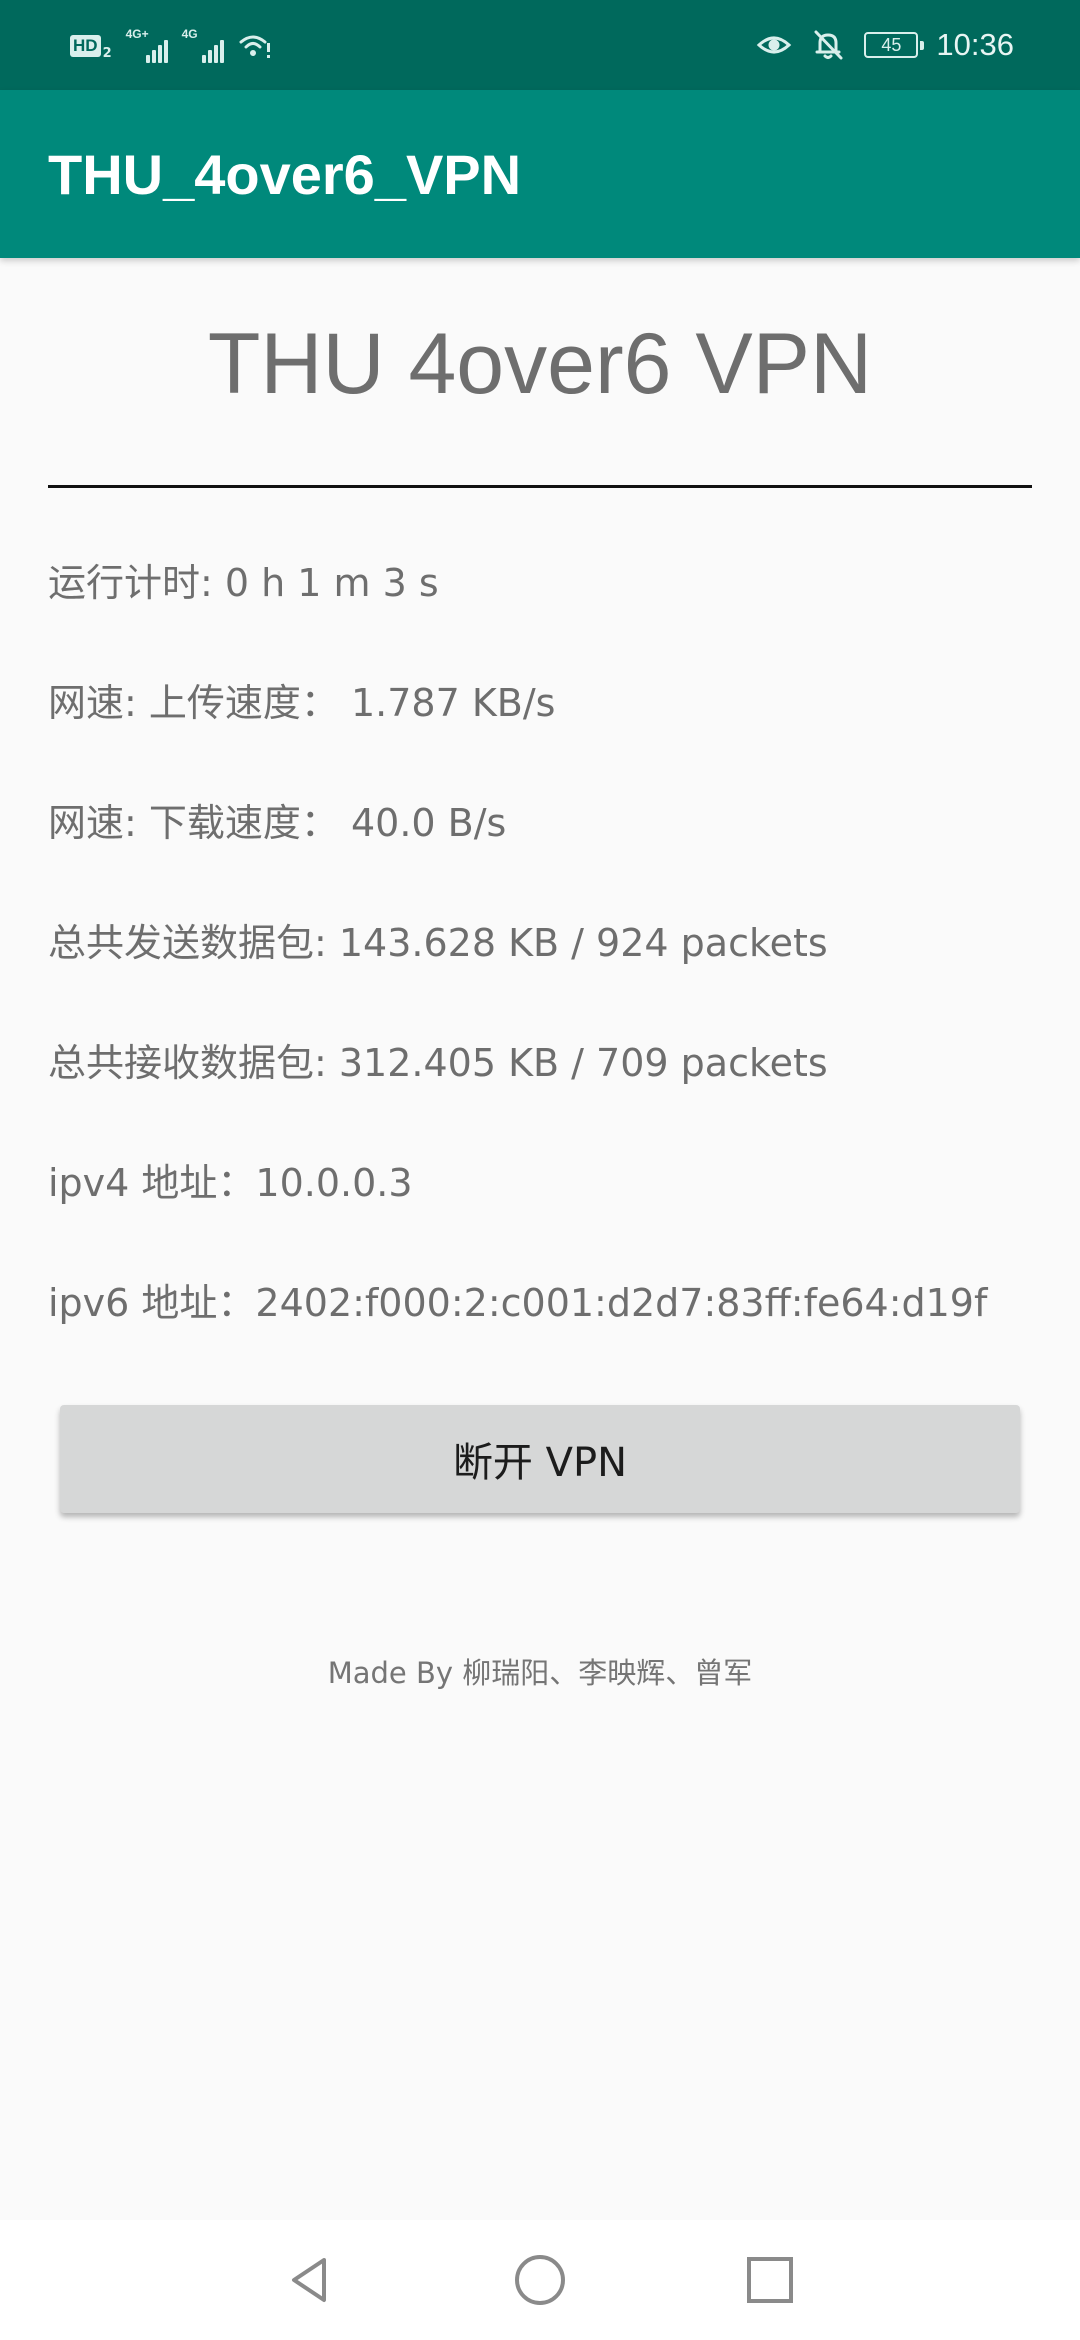  Describe the element at coordinates (285, 174) in the screenshot. I see `app-bar-title: THU_4over6_VPN` at that location.